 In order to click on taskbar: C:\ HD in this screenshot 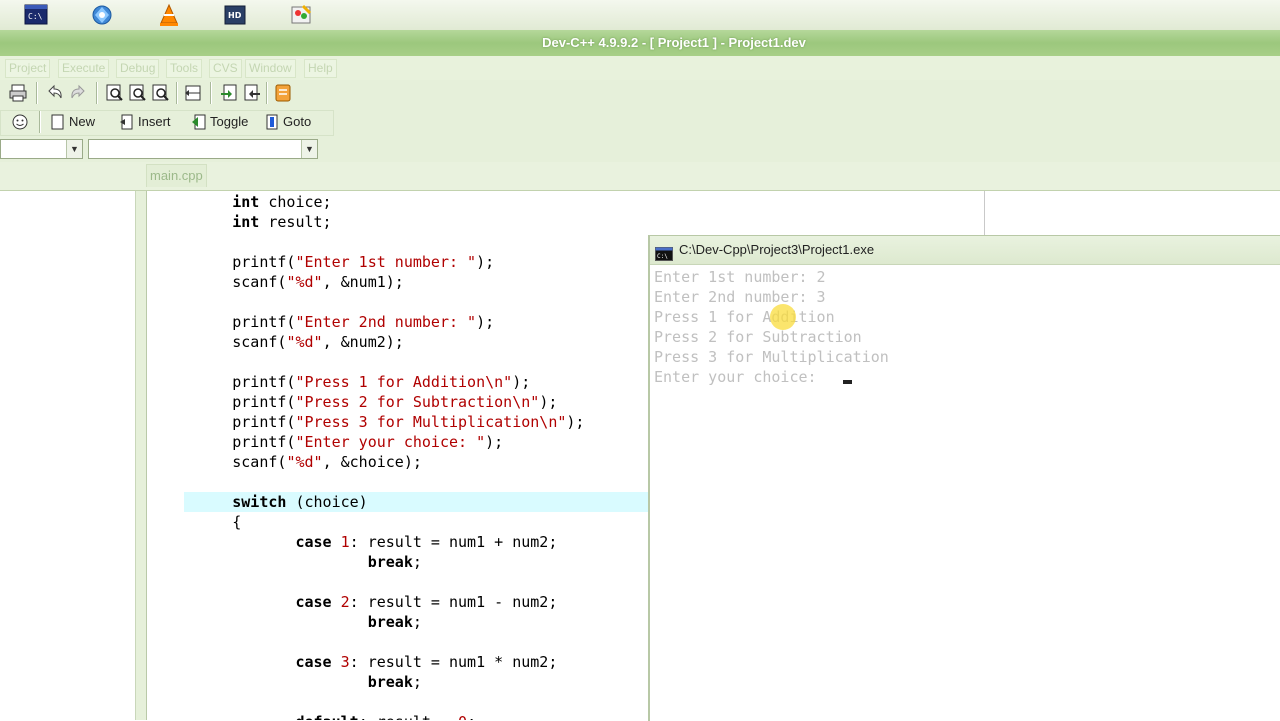, I will do `click(640, 15)`.